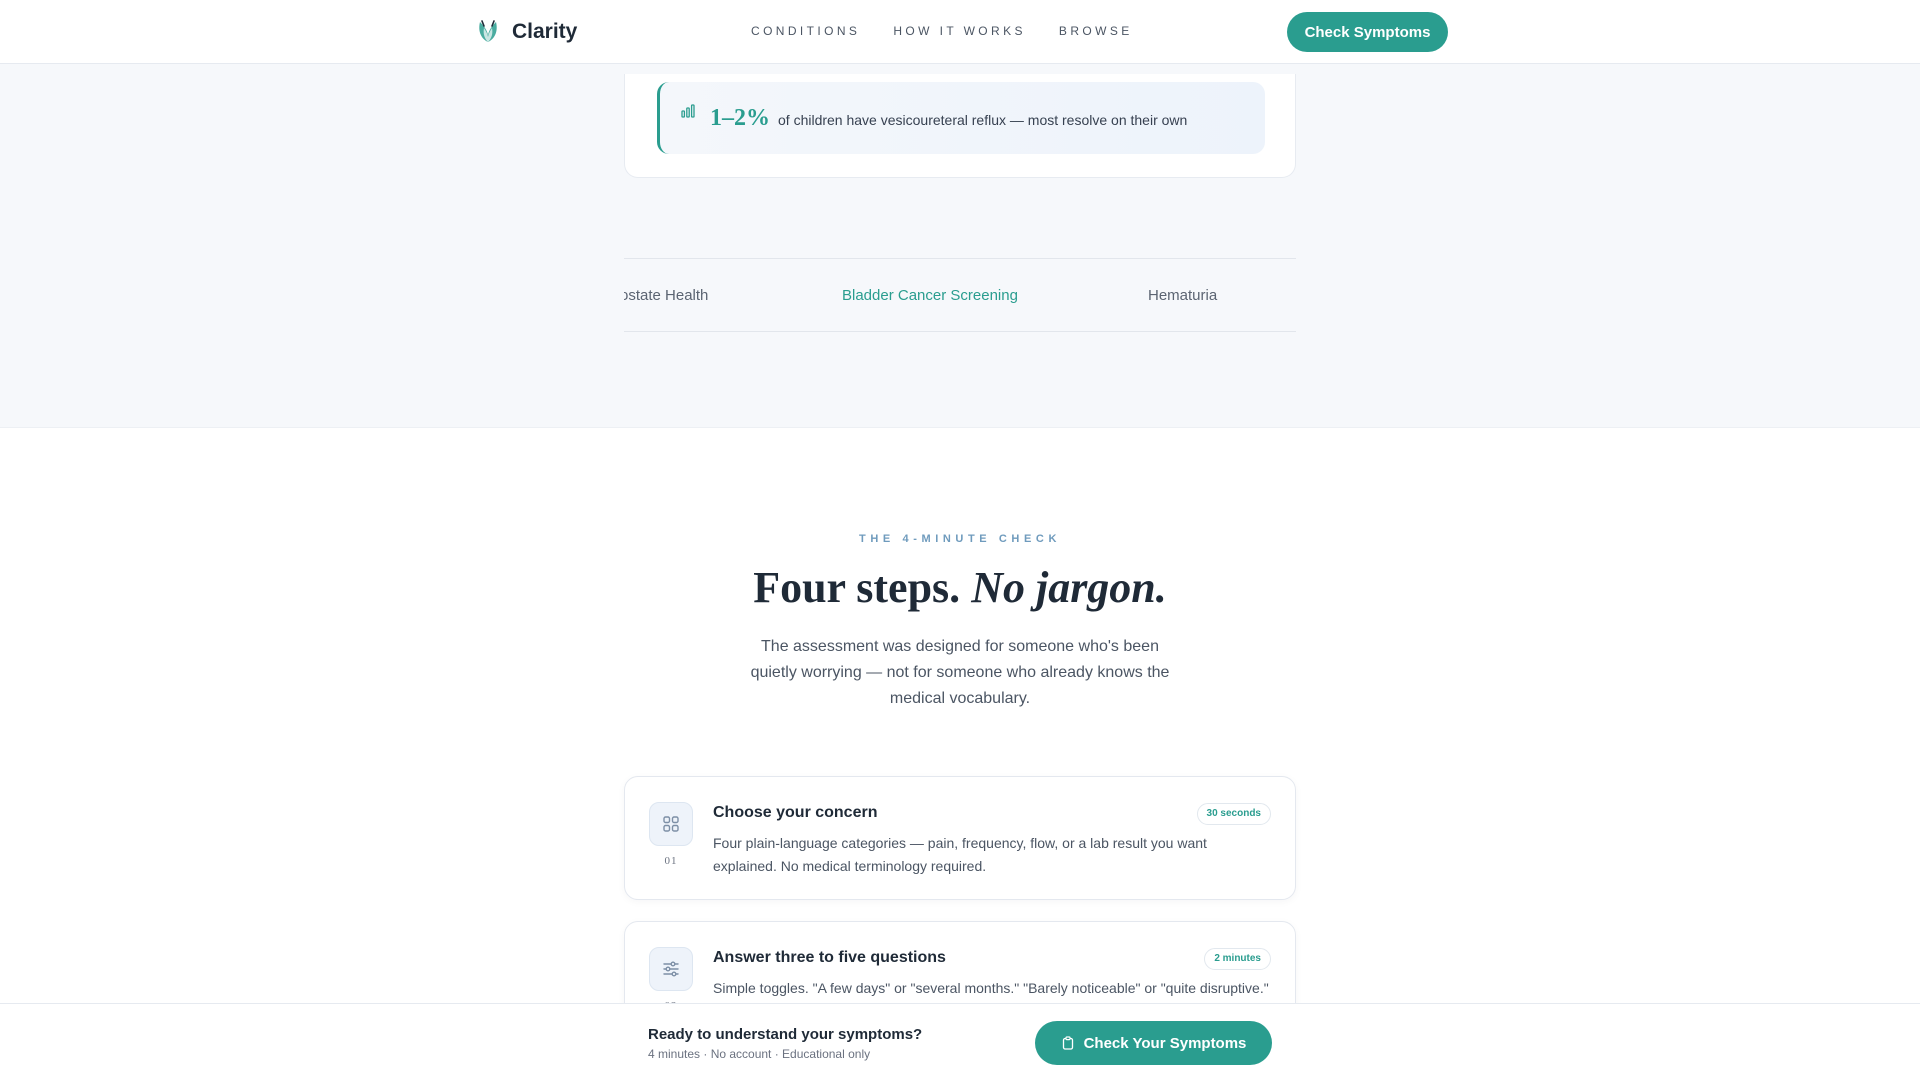  Describe the element at coordinates (857, 587) in the screenshot. I see `section-title-plain: Four steps.` at that location.